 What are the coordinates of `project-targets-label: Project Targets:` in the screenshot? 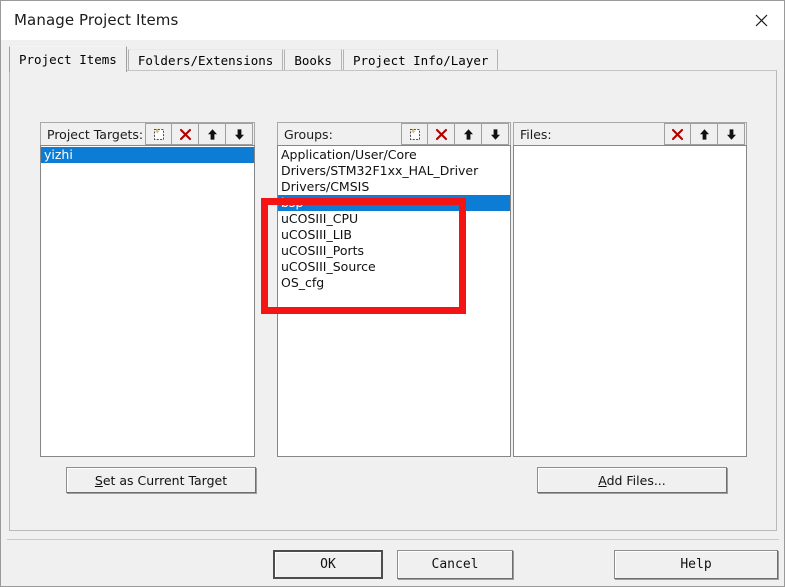 It's located at (95, 134).